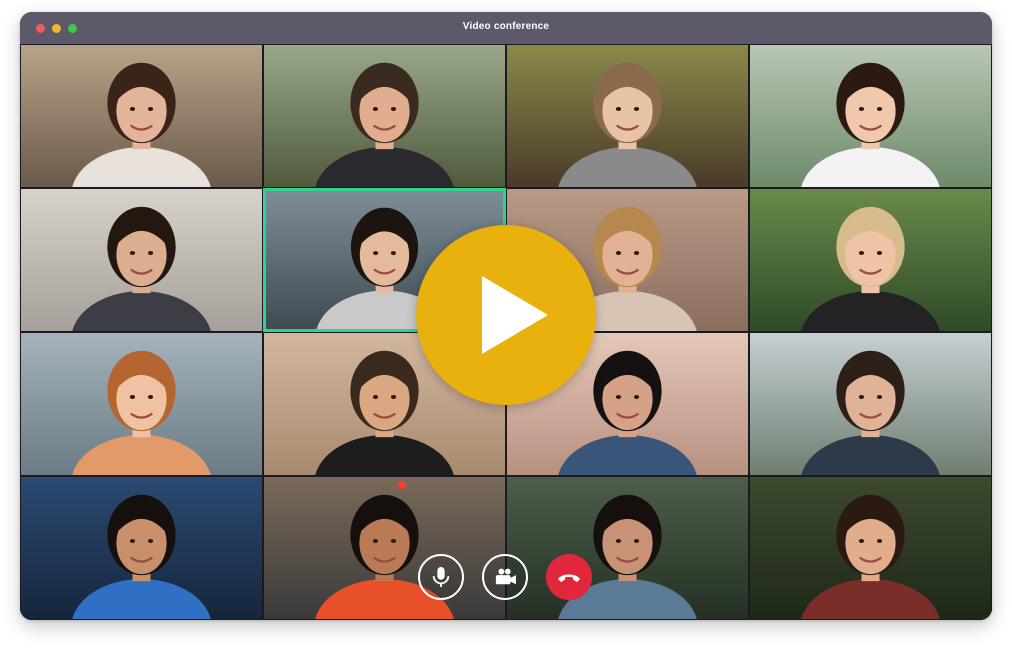 The height and width of the screenshot is (648, 1012). I want to click on recording-indicator-icon, so click(402, 485).